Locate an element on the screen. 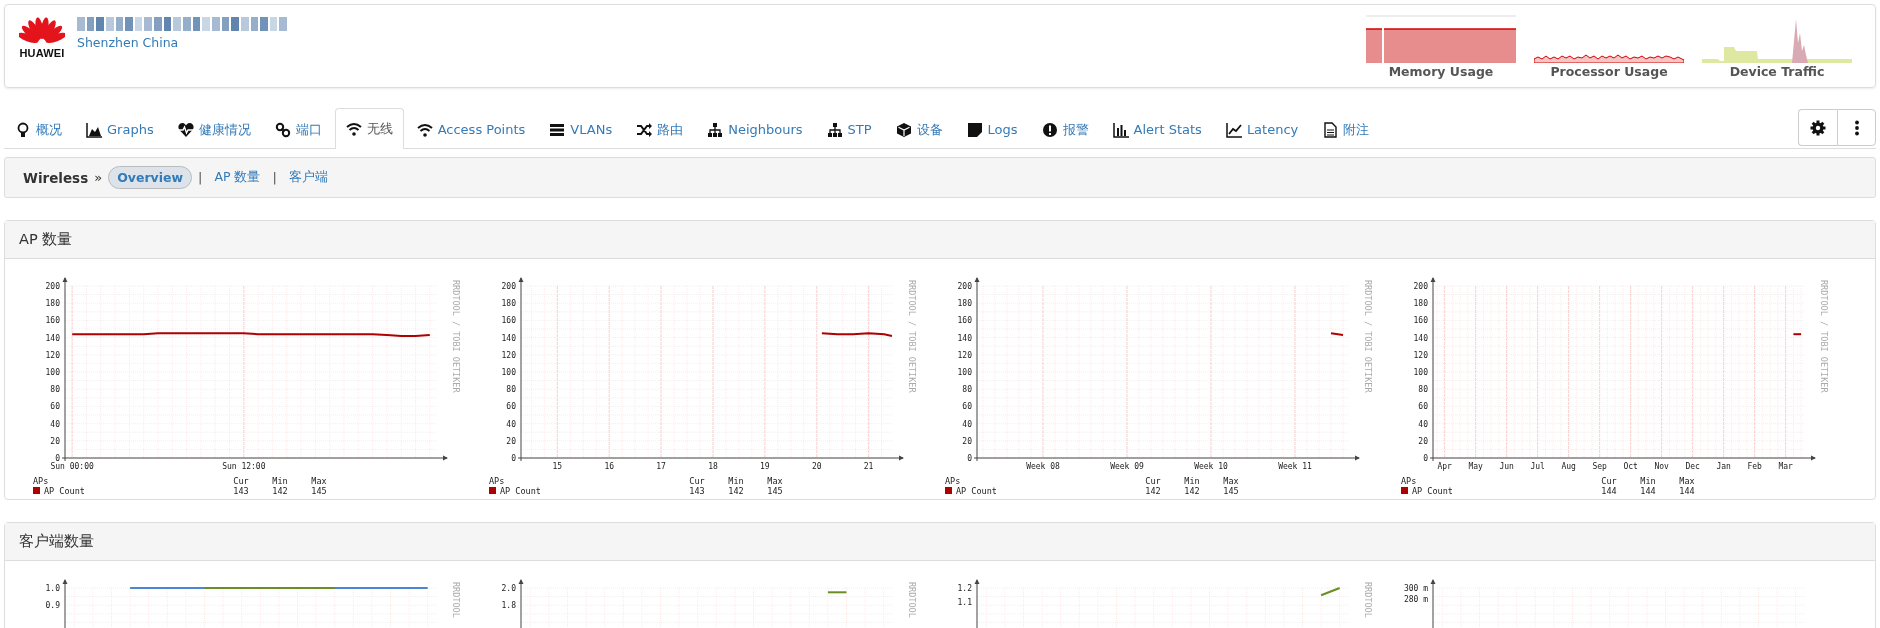  more-options-button is located at coordinates (1856, 127).